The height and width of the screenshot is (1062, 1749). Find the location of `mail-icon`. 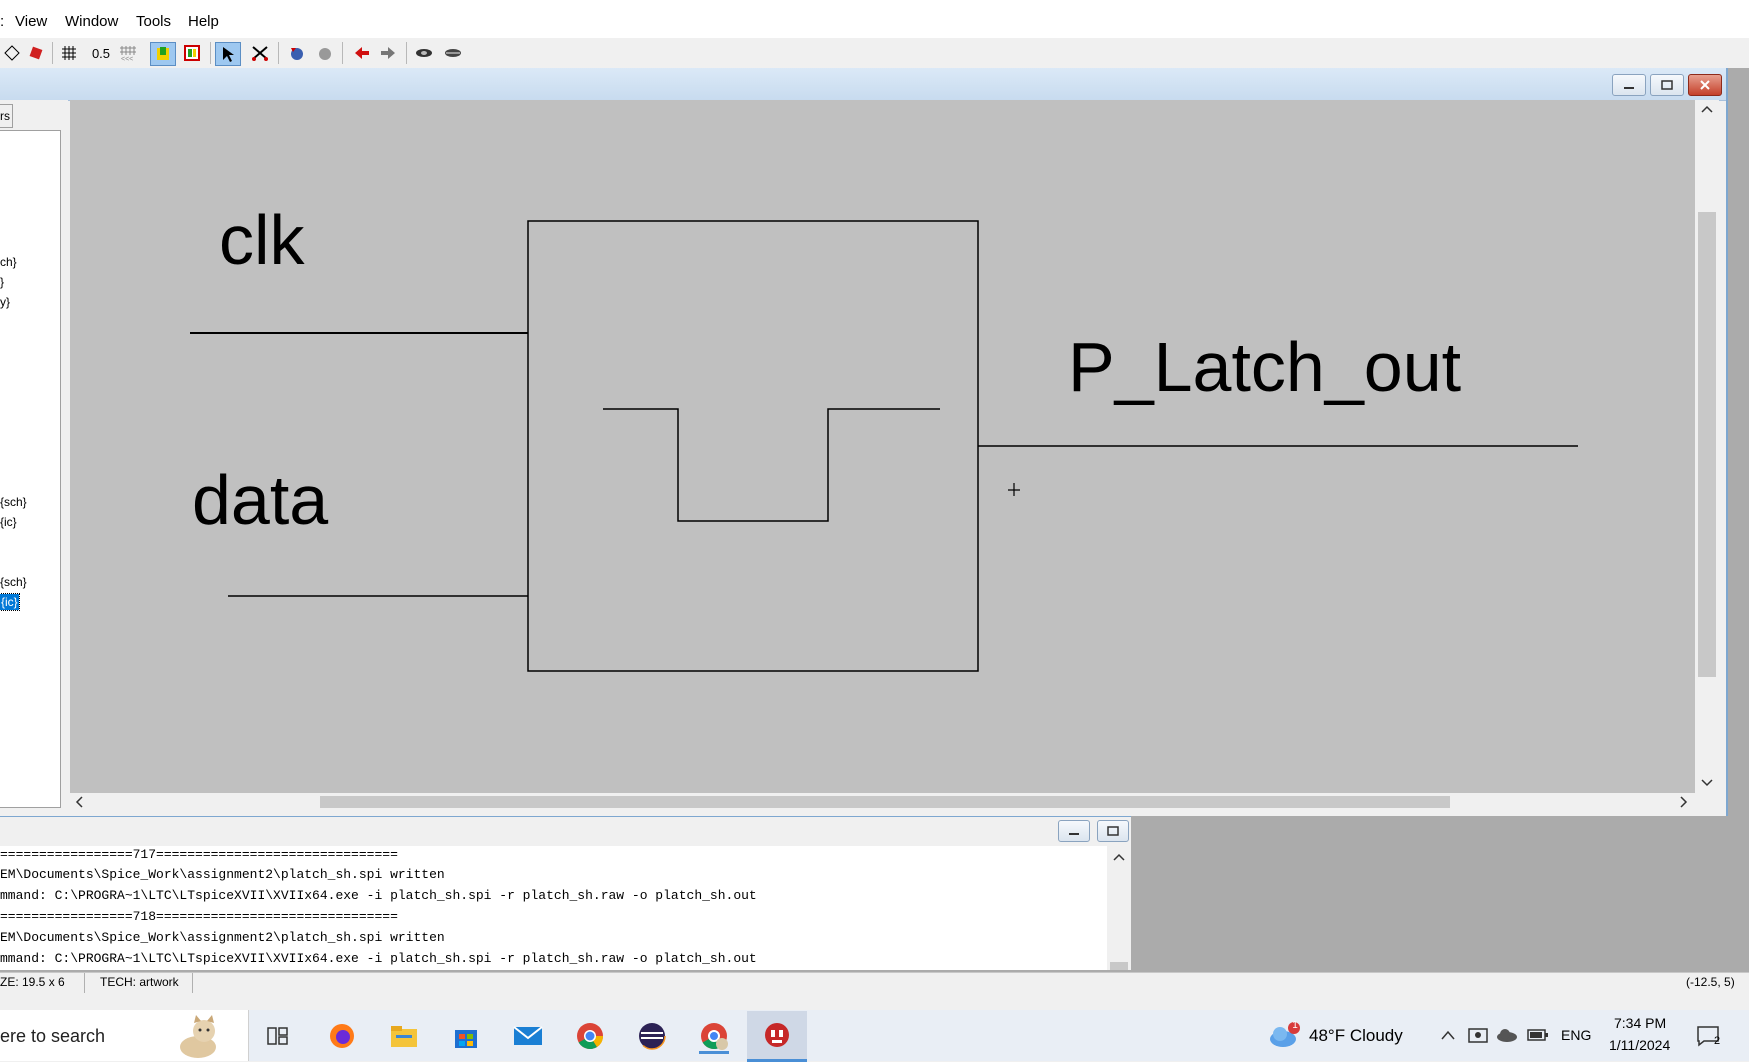

mail-icon is located at coordinates (528, 1036).